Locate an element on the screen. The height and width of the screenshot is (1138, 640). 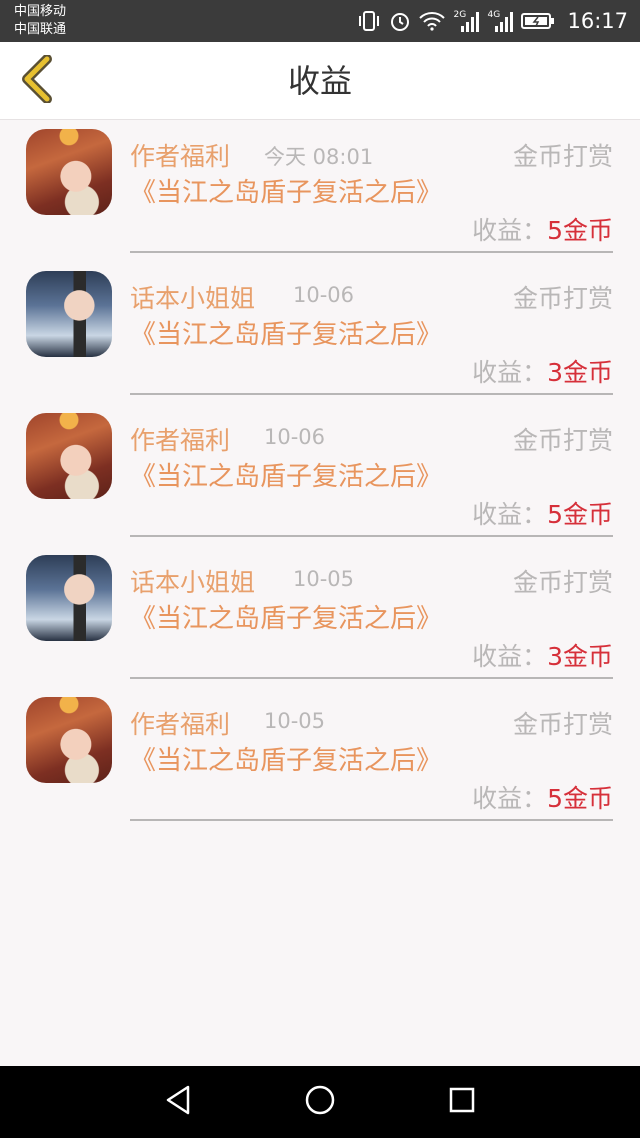
item-content: 话本小姐姐 10-05 金币打赏 《当江之岛盾子复活之后》 收益：3金币 is located at coordinates (371, 613).